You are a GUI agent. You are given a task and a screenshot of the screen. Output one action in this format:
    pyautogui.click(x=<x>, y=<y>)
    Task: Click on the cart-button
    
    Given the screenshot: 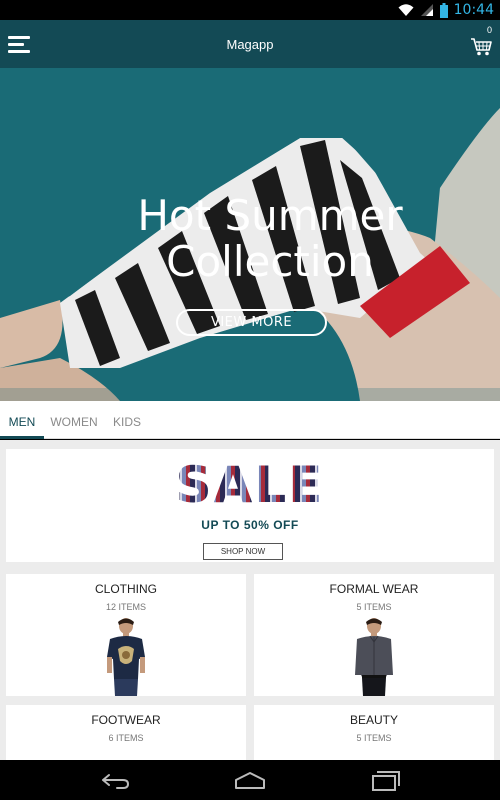 What is the action you would take?
    pyautogui.click(x=481, y=43)
    